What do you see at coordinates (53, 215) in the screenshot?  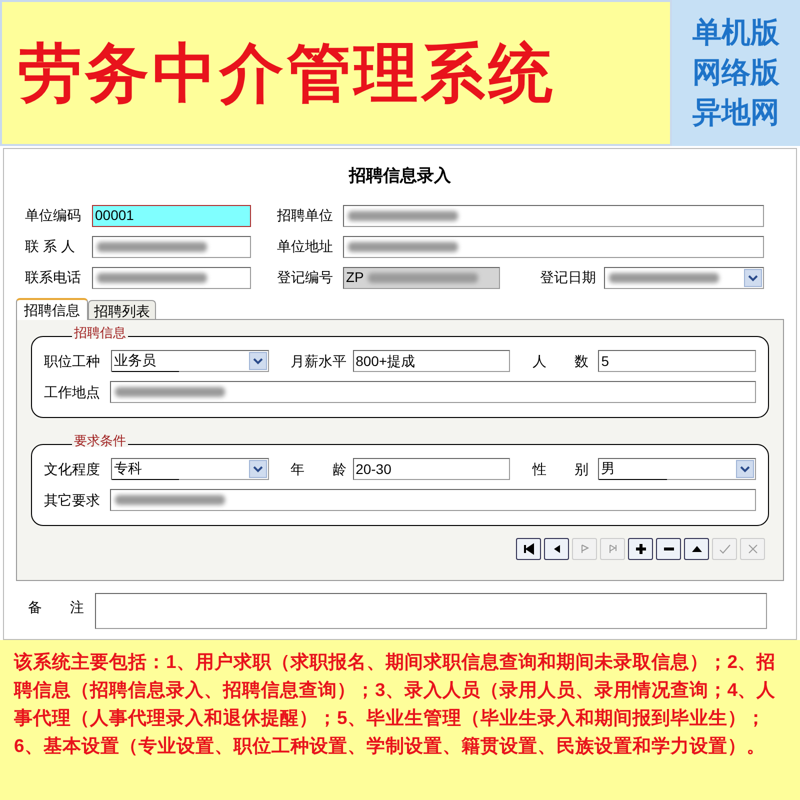 I see `field-label: 单位编码` at bounding box center [53, 215].